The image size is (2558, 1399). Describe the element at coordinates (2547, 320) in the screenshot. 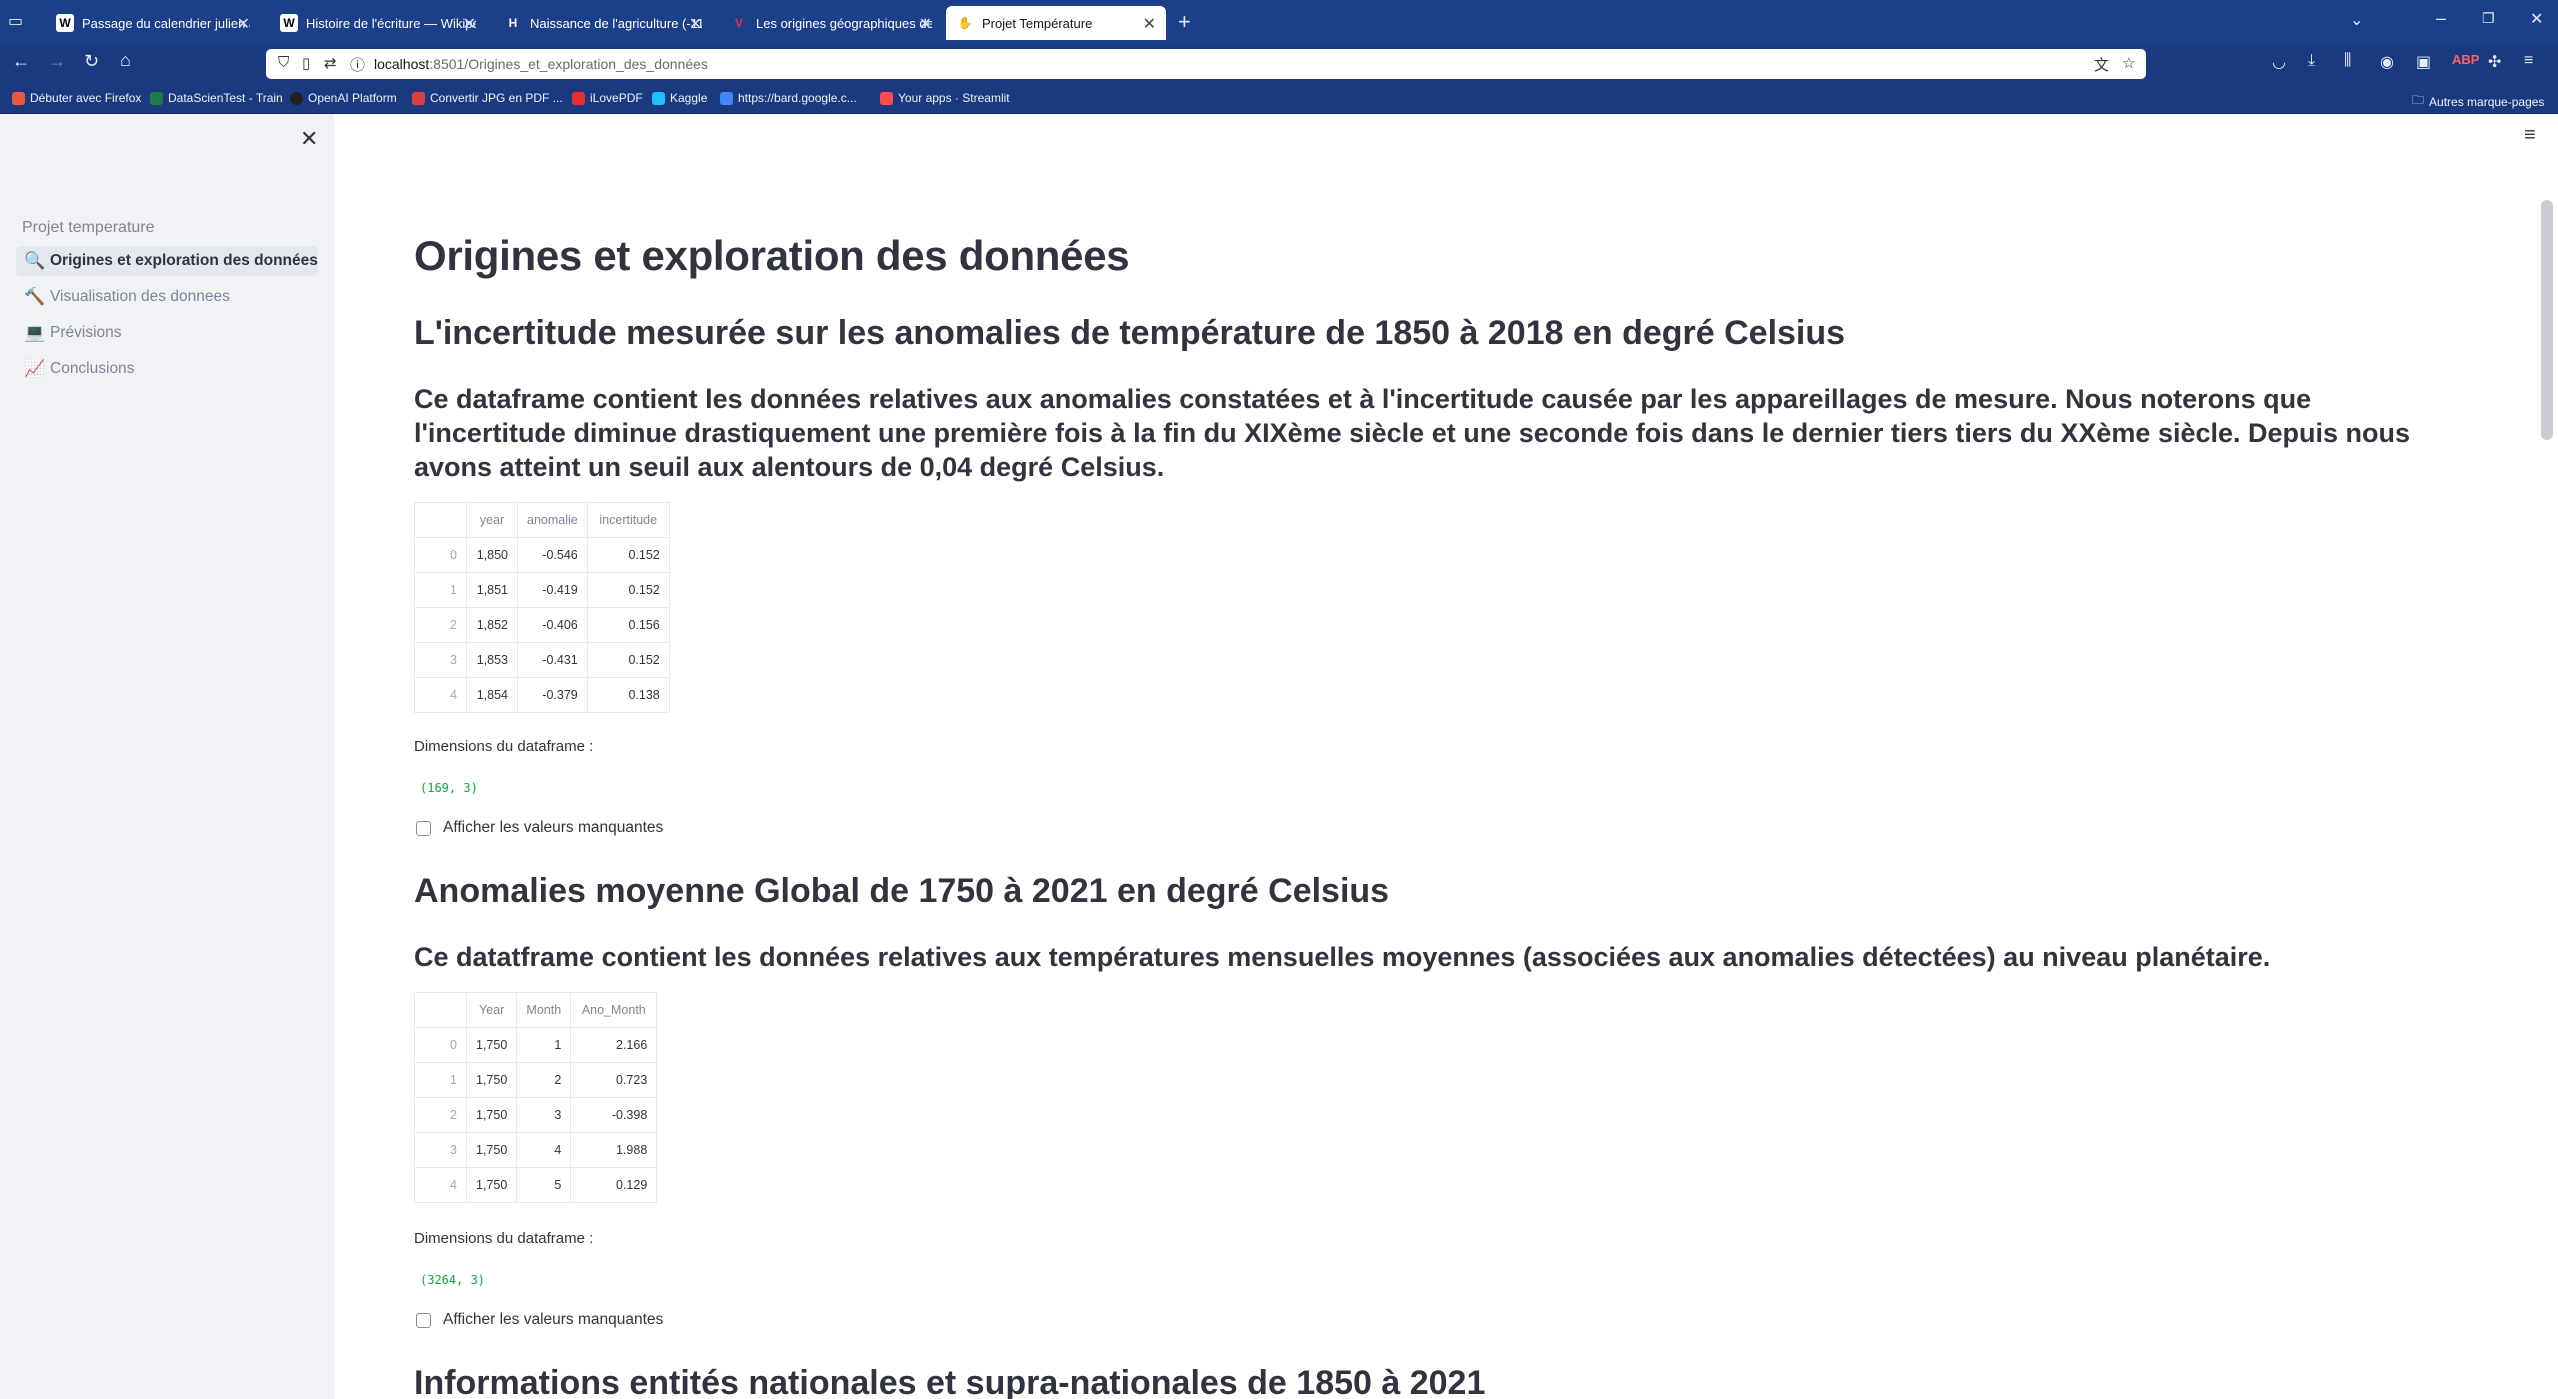

I see `scrollbar-thumb` at that location.